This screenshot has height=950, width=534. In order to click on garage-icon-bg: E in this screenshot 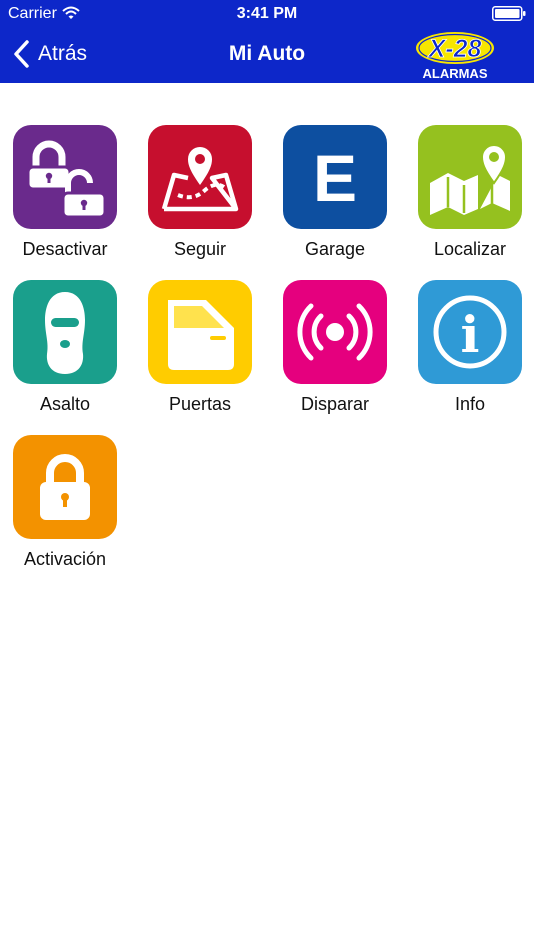, I will do `click(335, 177)`.